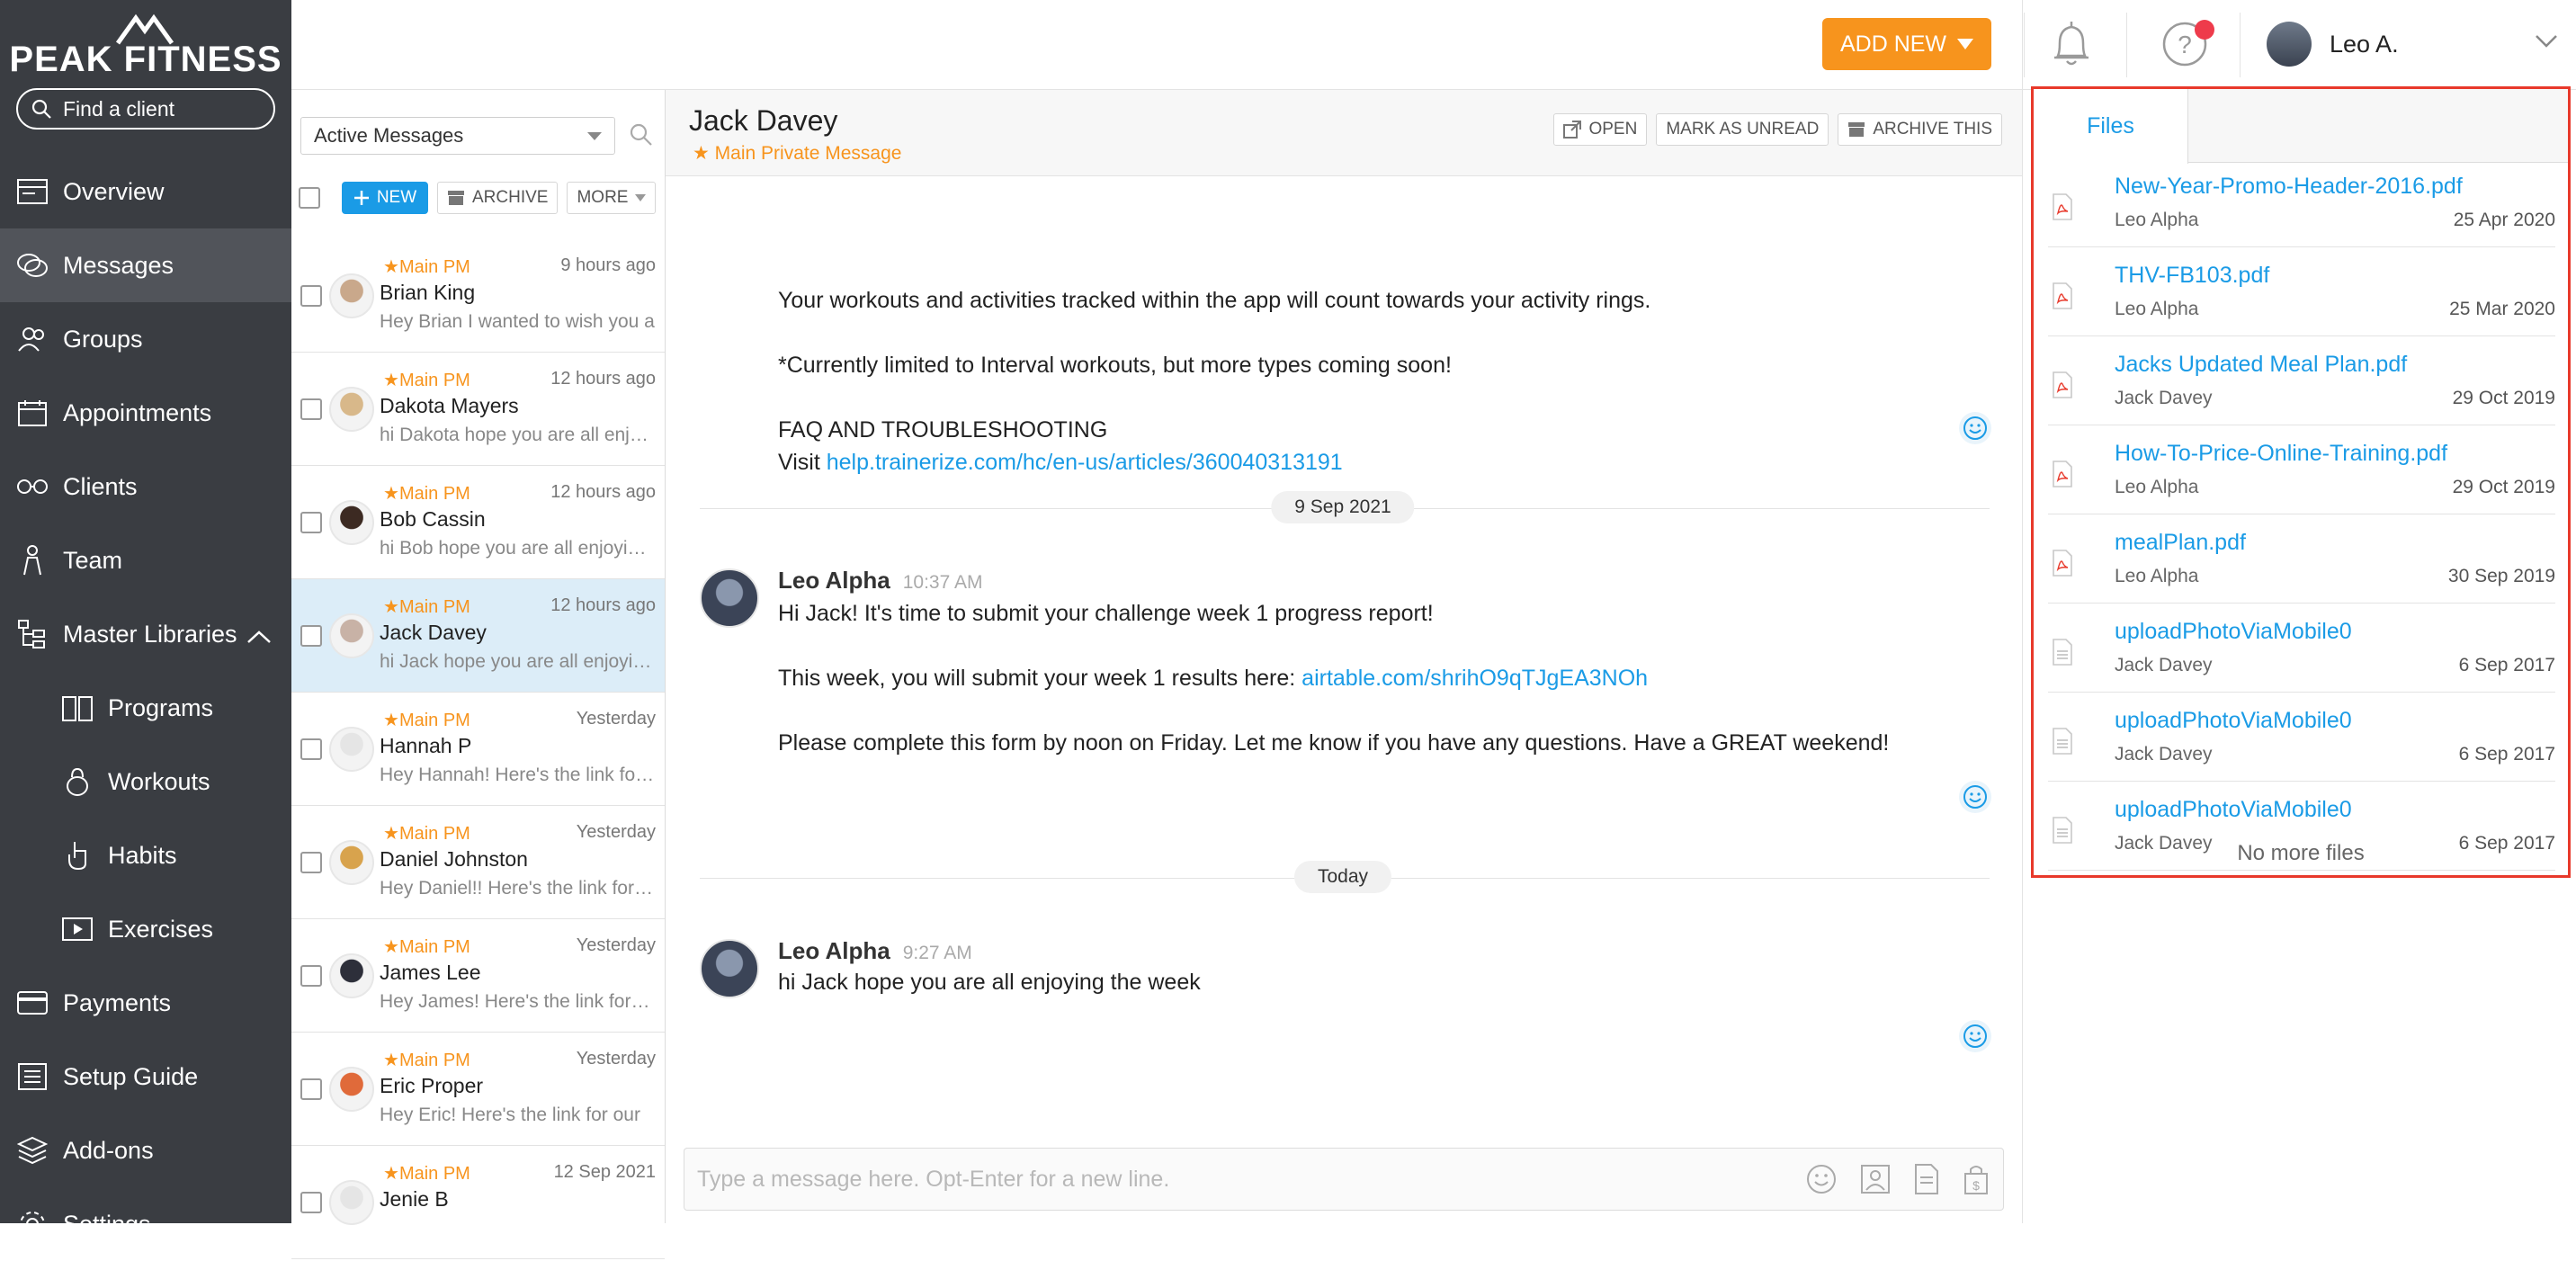  I want to click on file-name-link: THV-FB103.pdf, so click(2192, 276).